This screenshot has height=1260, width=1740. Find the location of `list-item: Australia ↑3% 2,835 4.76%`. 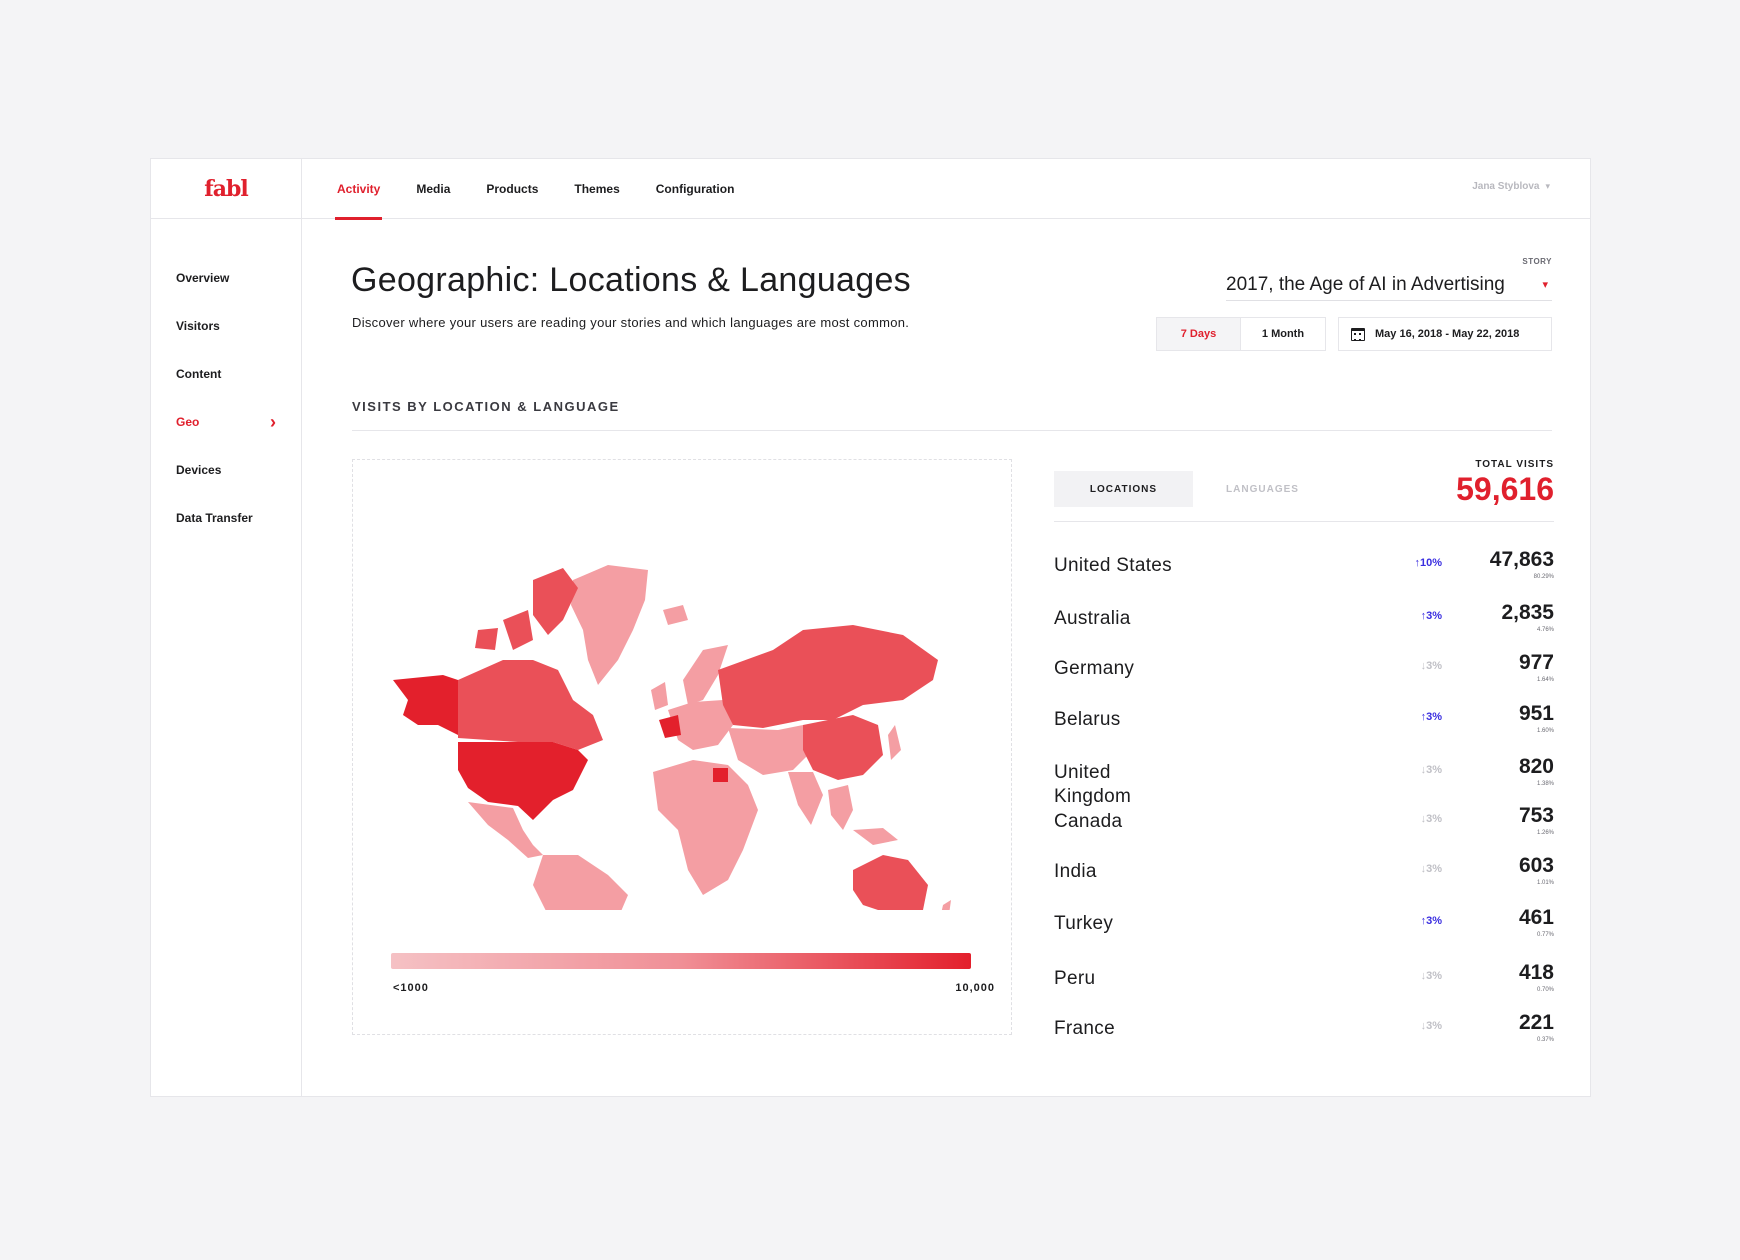

list-item: Australia ↑3% 2,835 4.76% is located at coordinates (1304, 626).